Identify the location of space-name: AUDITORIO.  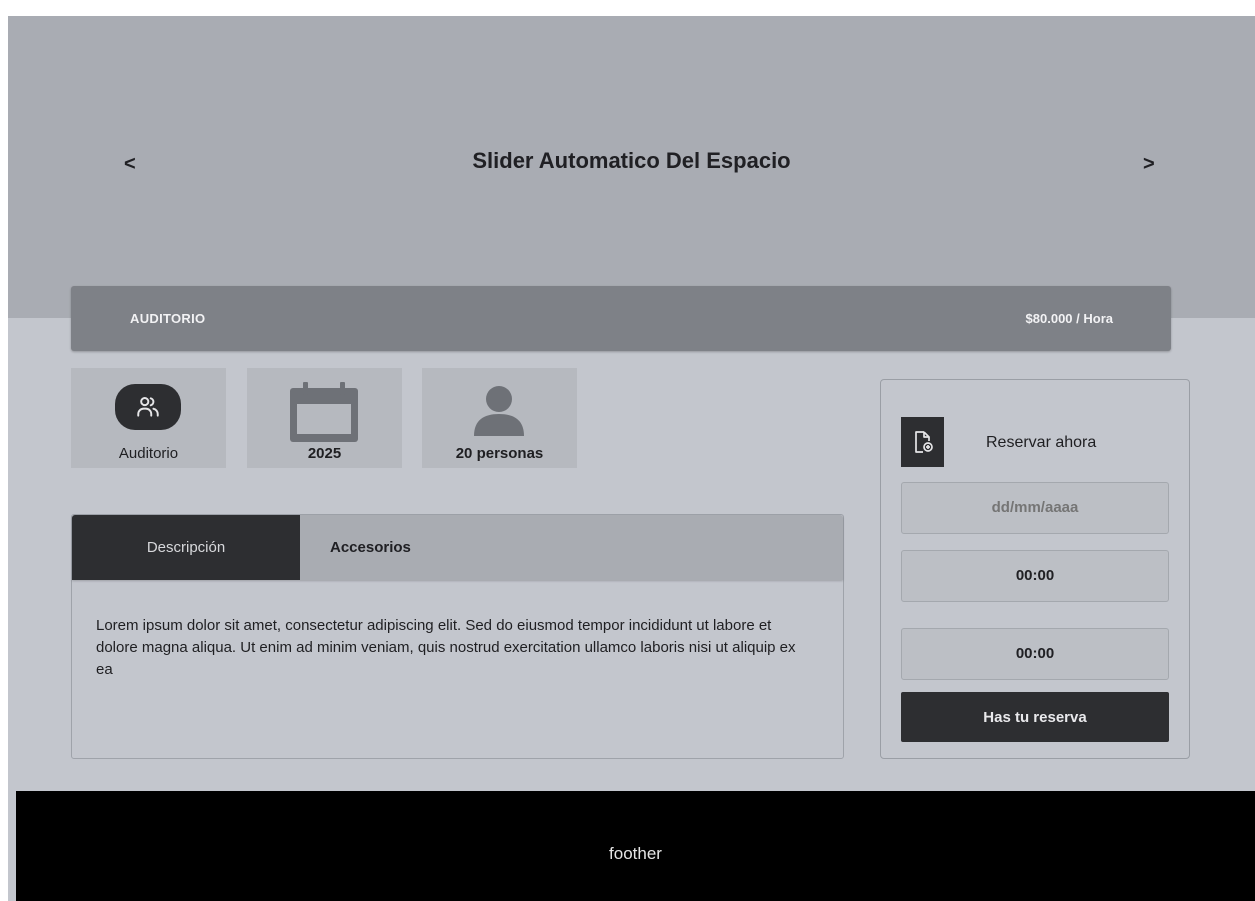
(168, 318).